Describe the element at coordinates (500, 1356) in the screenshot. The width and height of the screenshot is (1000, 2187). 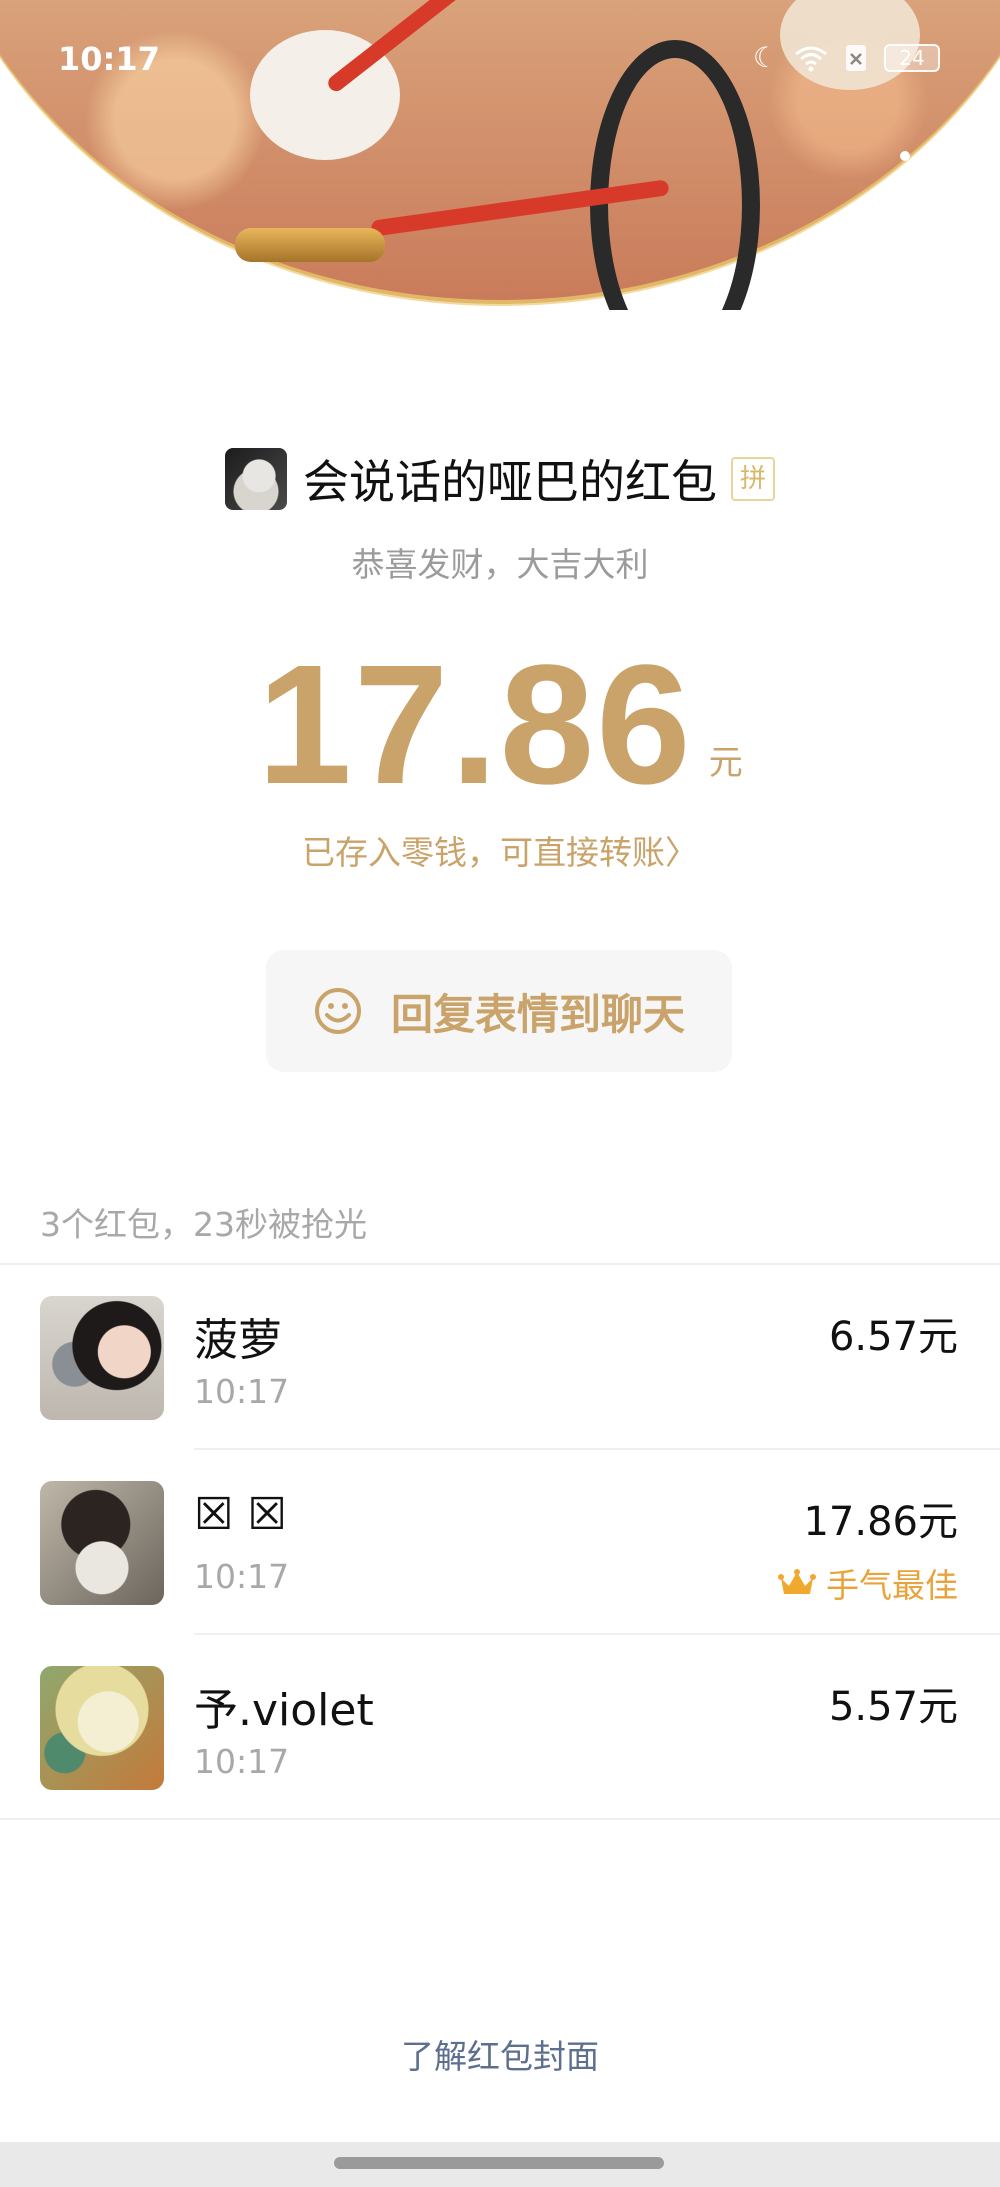
I see `claim-row: 菠萝 10:17 6.57元` at that location.